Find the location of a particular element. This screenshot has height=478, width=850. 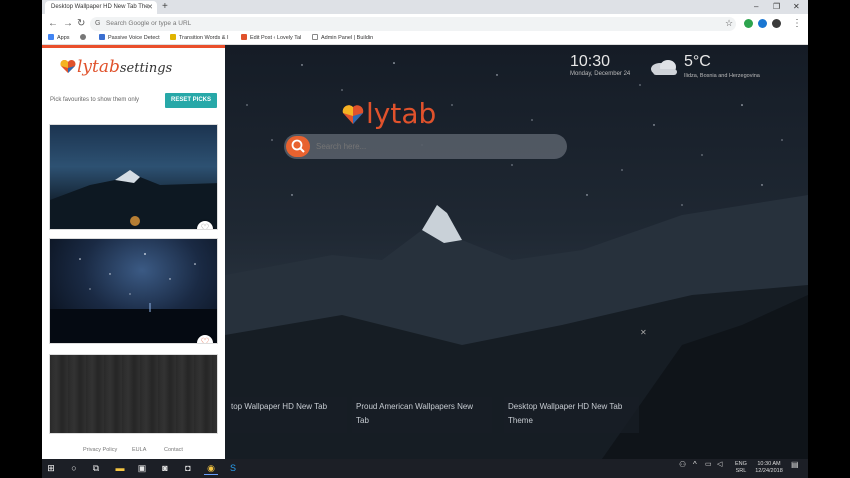

network-icon: ▭ is located at coordinates (708, 464).